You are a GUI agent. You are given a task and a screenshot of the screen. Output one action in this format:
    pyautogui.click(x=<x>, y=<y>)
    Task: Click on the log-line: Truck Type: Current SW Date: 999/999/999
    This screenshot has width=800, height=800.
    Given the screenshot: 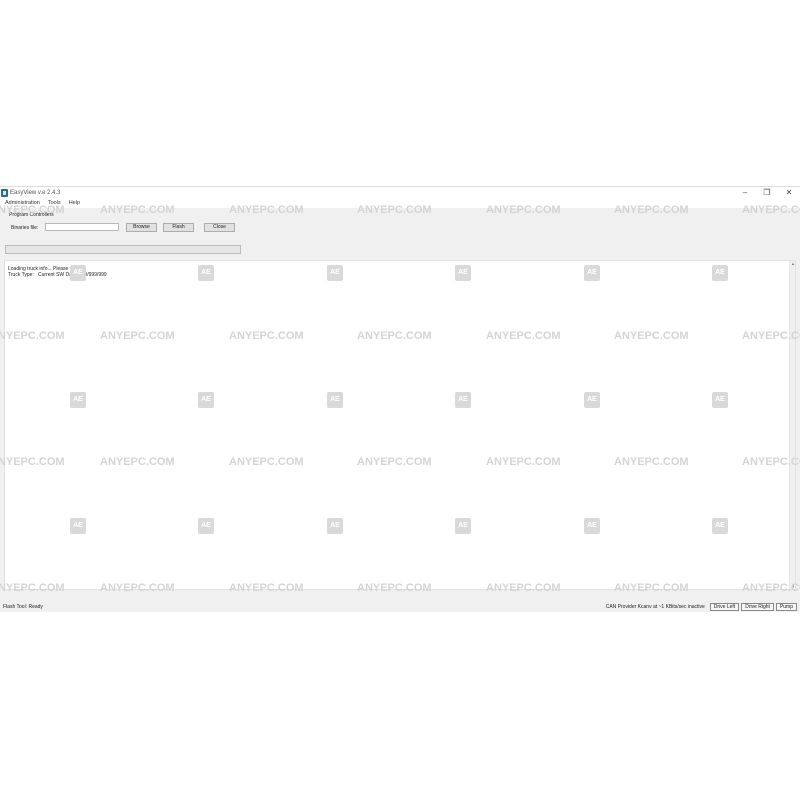 What is the action you would take?
    pyautogui.click(x=57, y=274)
    